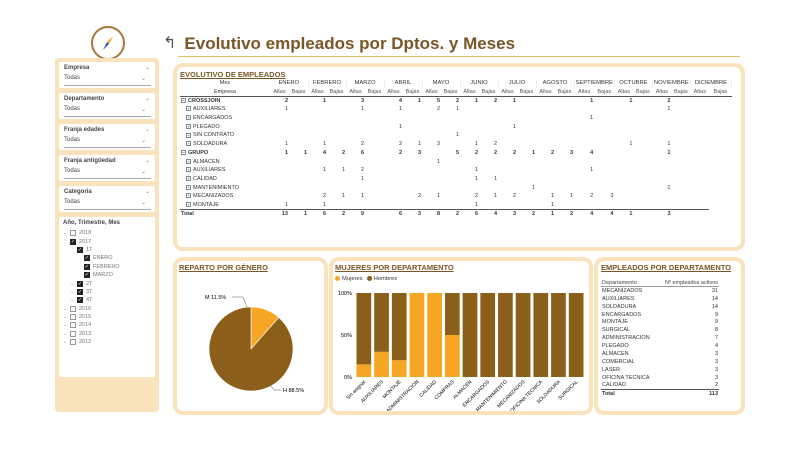 The width and height of the screenshot is (800, 452). What do you see at coordinates (107, 309) in the screenshot?
I see `tree-item: ⌄ 2016` at bounding box center [107, 309].